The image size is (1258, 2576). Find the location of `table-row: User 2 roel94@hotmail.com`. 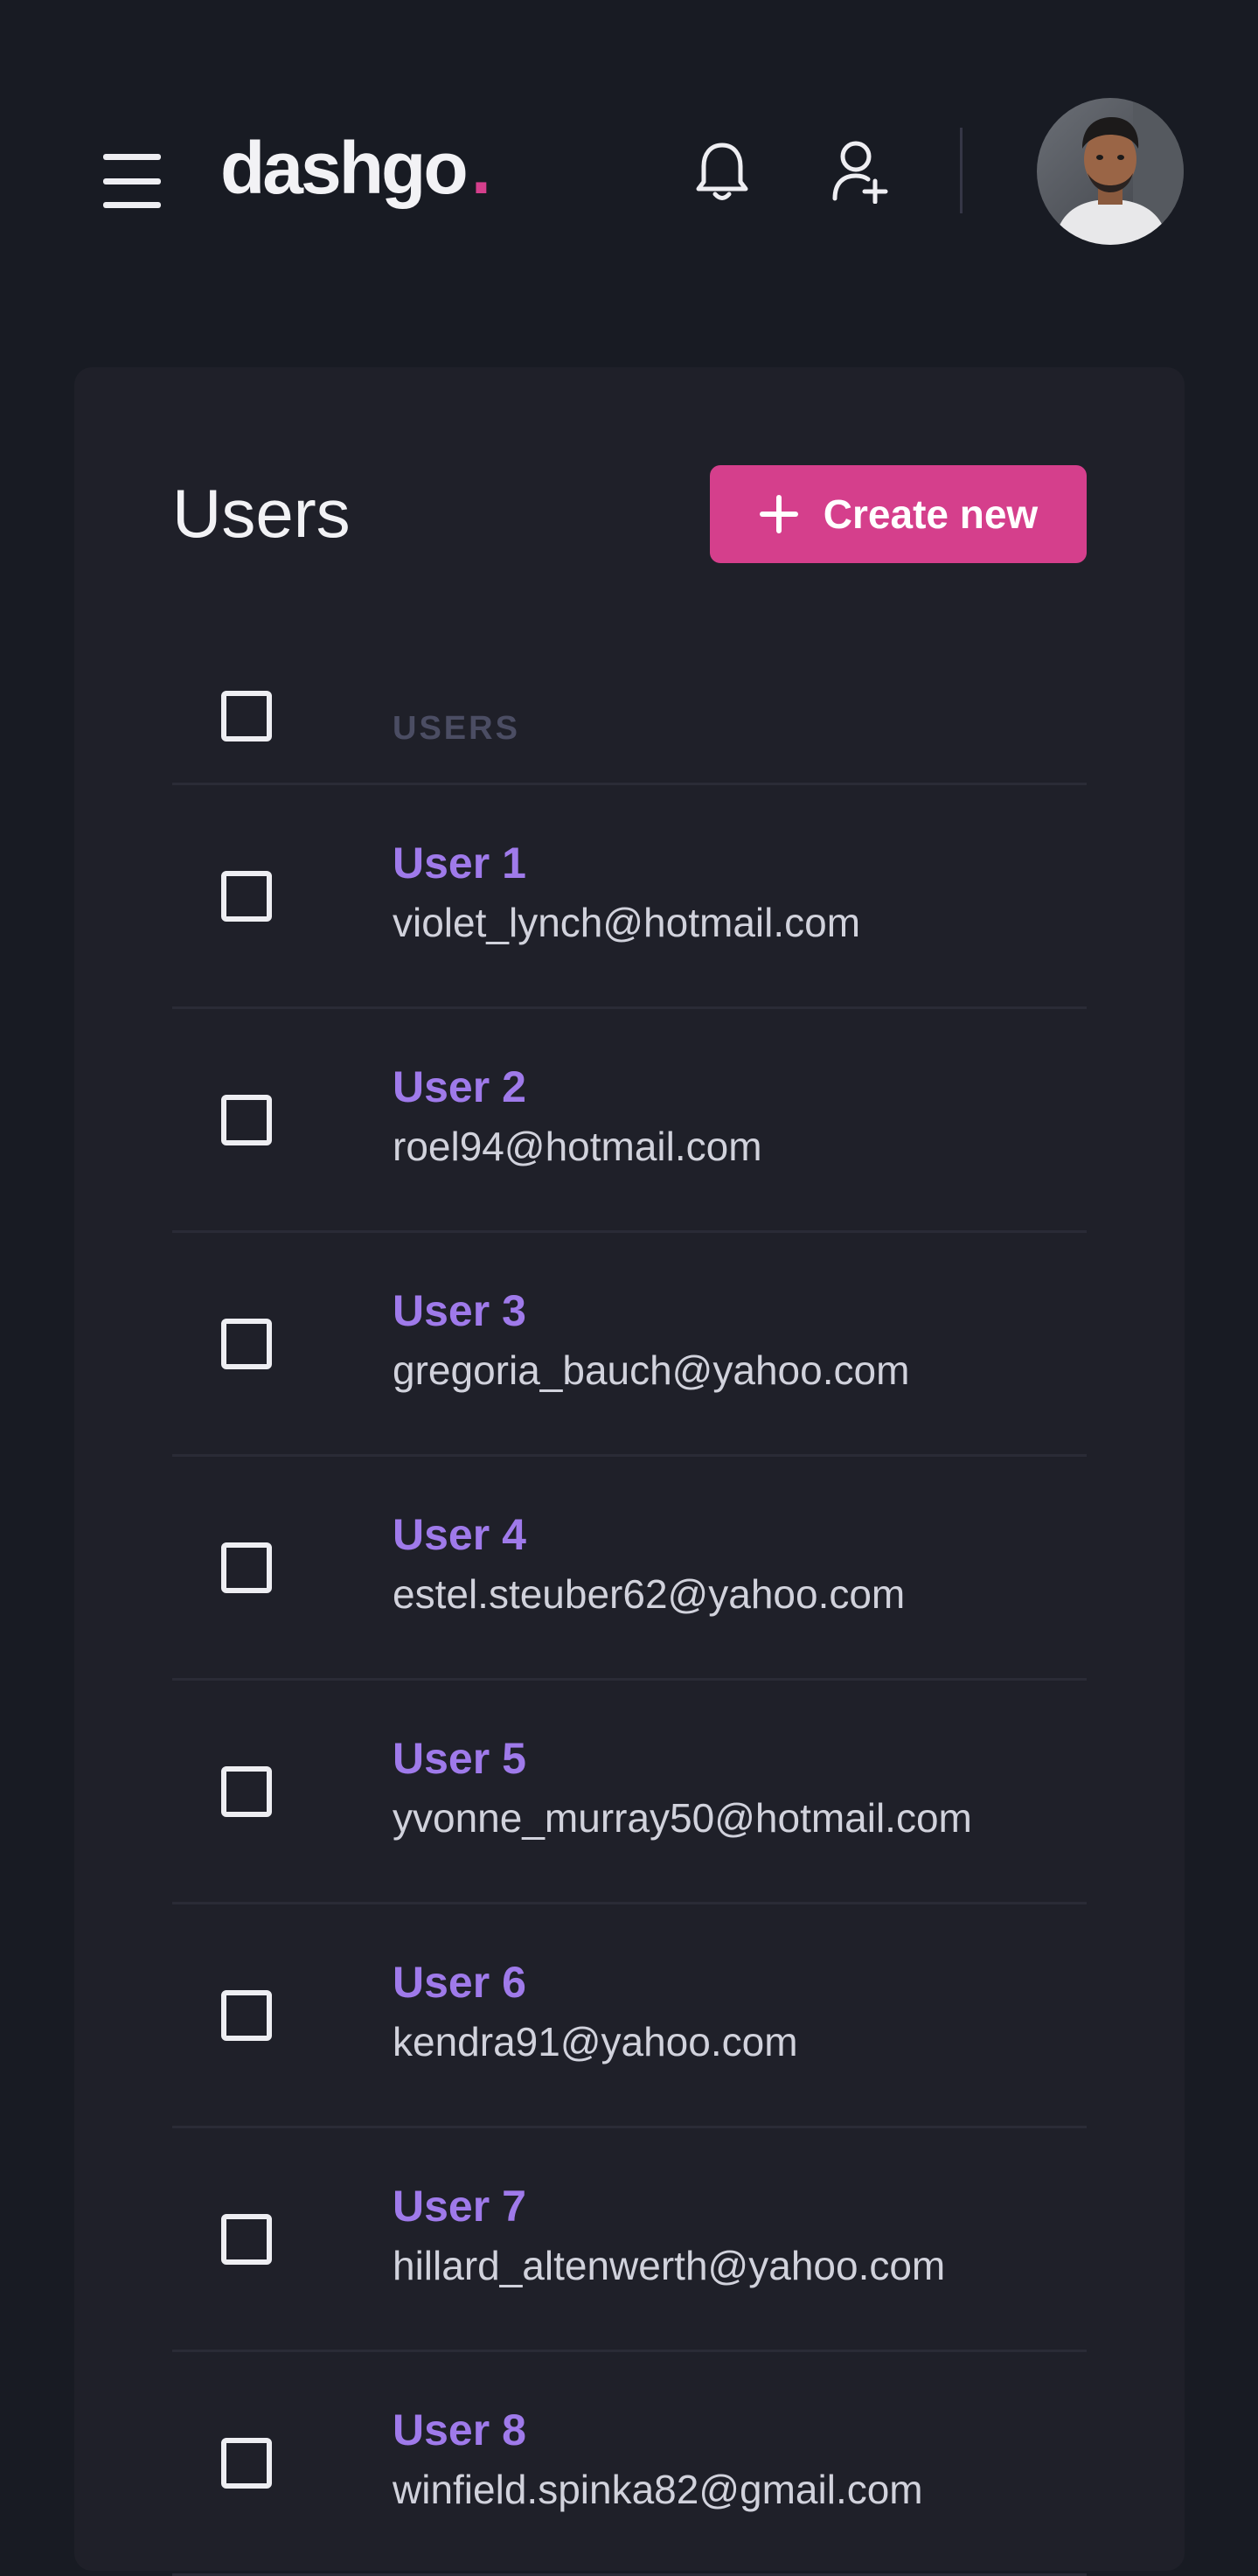

table-row: User 2 roel94@hotmail.com is located at coordinates (629, 1121).